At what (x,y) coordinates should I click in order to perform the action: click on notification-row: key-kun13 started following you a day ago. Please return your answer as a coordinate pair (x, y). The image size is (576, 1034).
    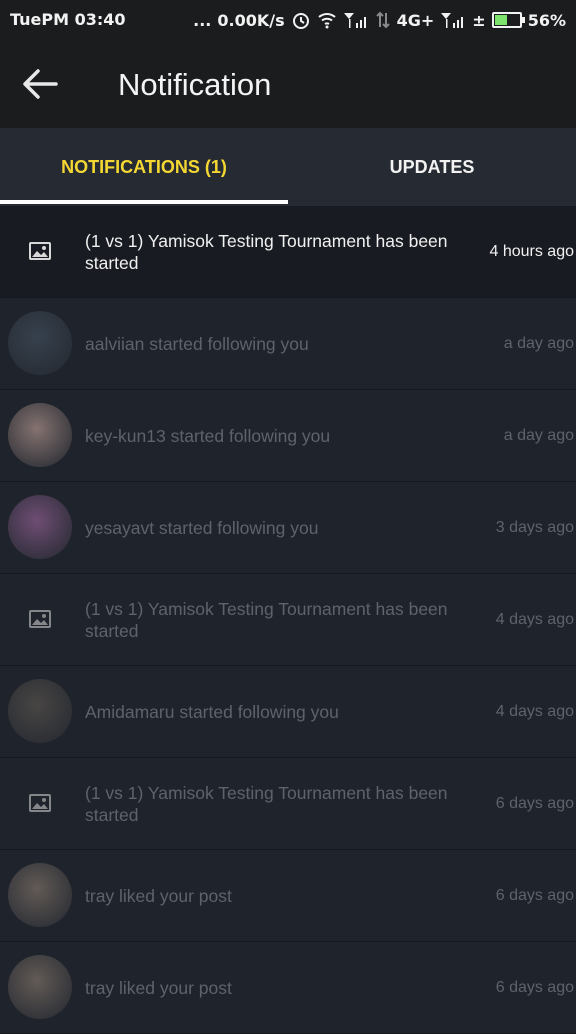
    Looking at the image, I should click on (288, 436).